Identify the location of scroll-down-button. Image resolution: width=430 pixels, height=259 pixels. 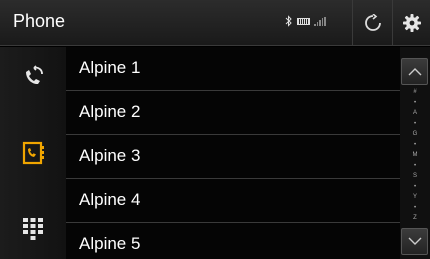
(414, 241).